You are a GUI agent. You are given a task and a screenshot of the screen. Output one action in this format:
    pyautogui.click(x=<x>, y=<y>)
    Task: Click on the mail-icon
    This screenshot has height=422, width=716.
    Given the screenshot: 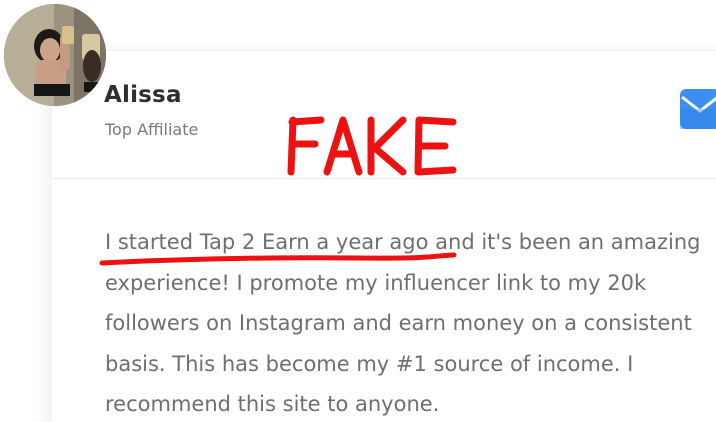 What is the action you would take?
    pyautogui.click(x=698, y=109)
    